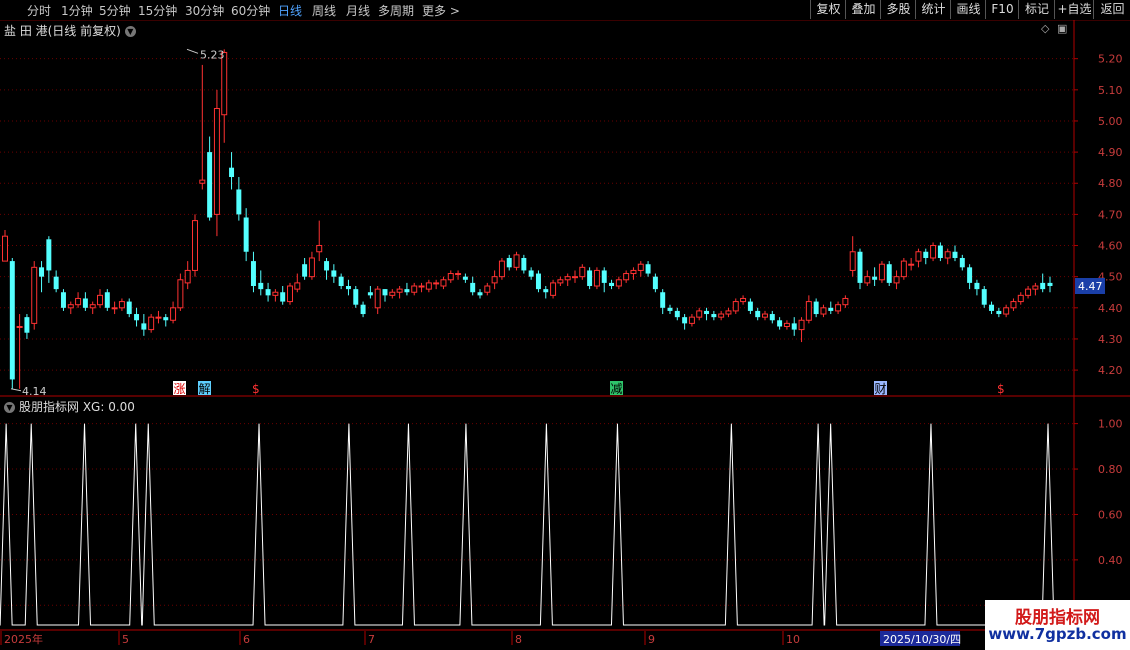 The width and height of the screenshot is (1130, 650). Describe the element at coordinates (1110, 90) in the screenshot. I see `price-tick-label: 5.10` at that location.